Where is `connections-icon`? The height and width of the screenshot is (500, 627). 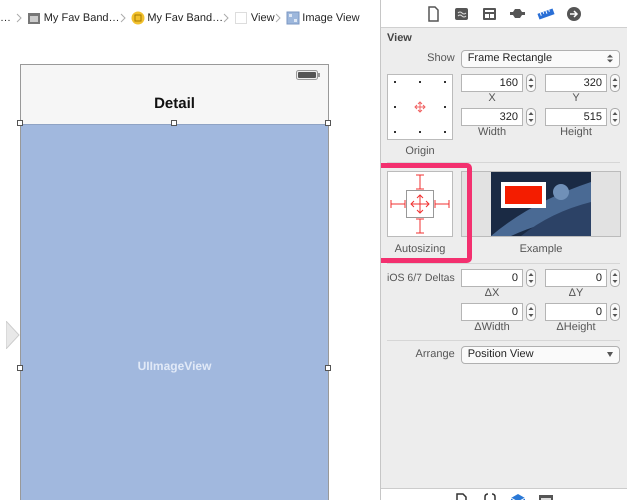 connections-icon is located at coordinates (574, 13).